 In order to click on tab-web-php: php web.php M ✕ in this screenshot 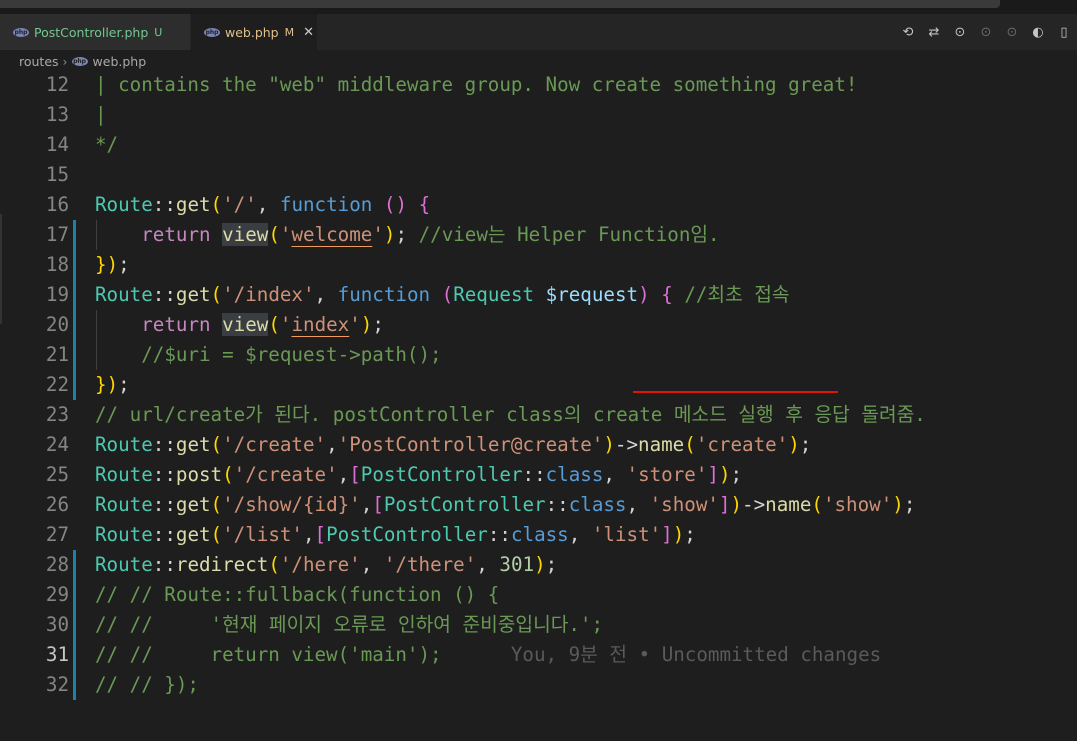, I will do `click(254, 32)`.